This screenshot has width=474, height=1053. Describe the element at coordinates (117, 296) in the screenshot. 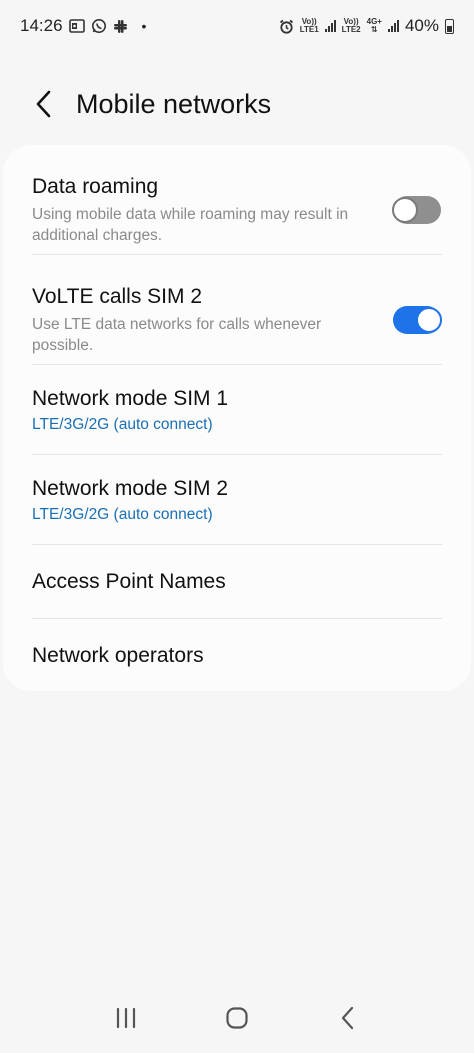

I see `volte-title: VoLTE calls SIM 2` at that location.